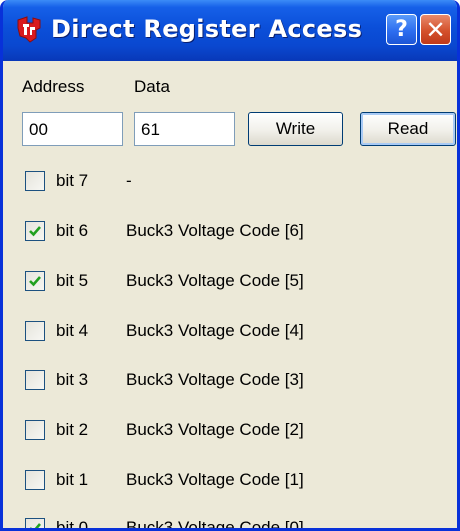  Describe the element at coordinates (129, 180) in the screenshot. I see `bit-description: -` at that location.